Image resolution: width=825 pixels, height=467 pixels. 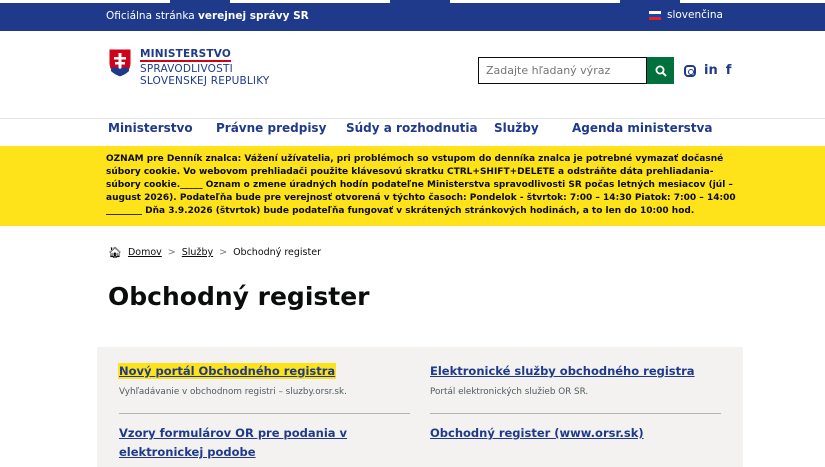 I want to click on header-divider, so click(x=412, y=118).